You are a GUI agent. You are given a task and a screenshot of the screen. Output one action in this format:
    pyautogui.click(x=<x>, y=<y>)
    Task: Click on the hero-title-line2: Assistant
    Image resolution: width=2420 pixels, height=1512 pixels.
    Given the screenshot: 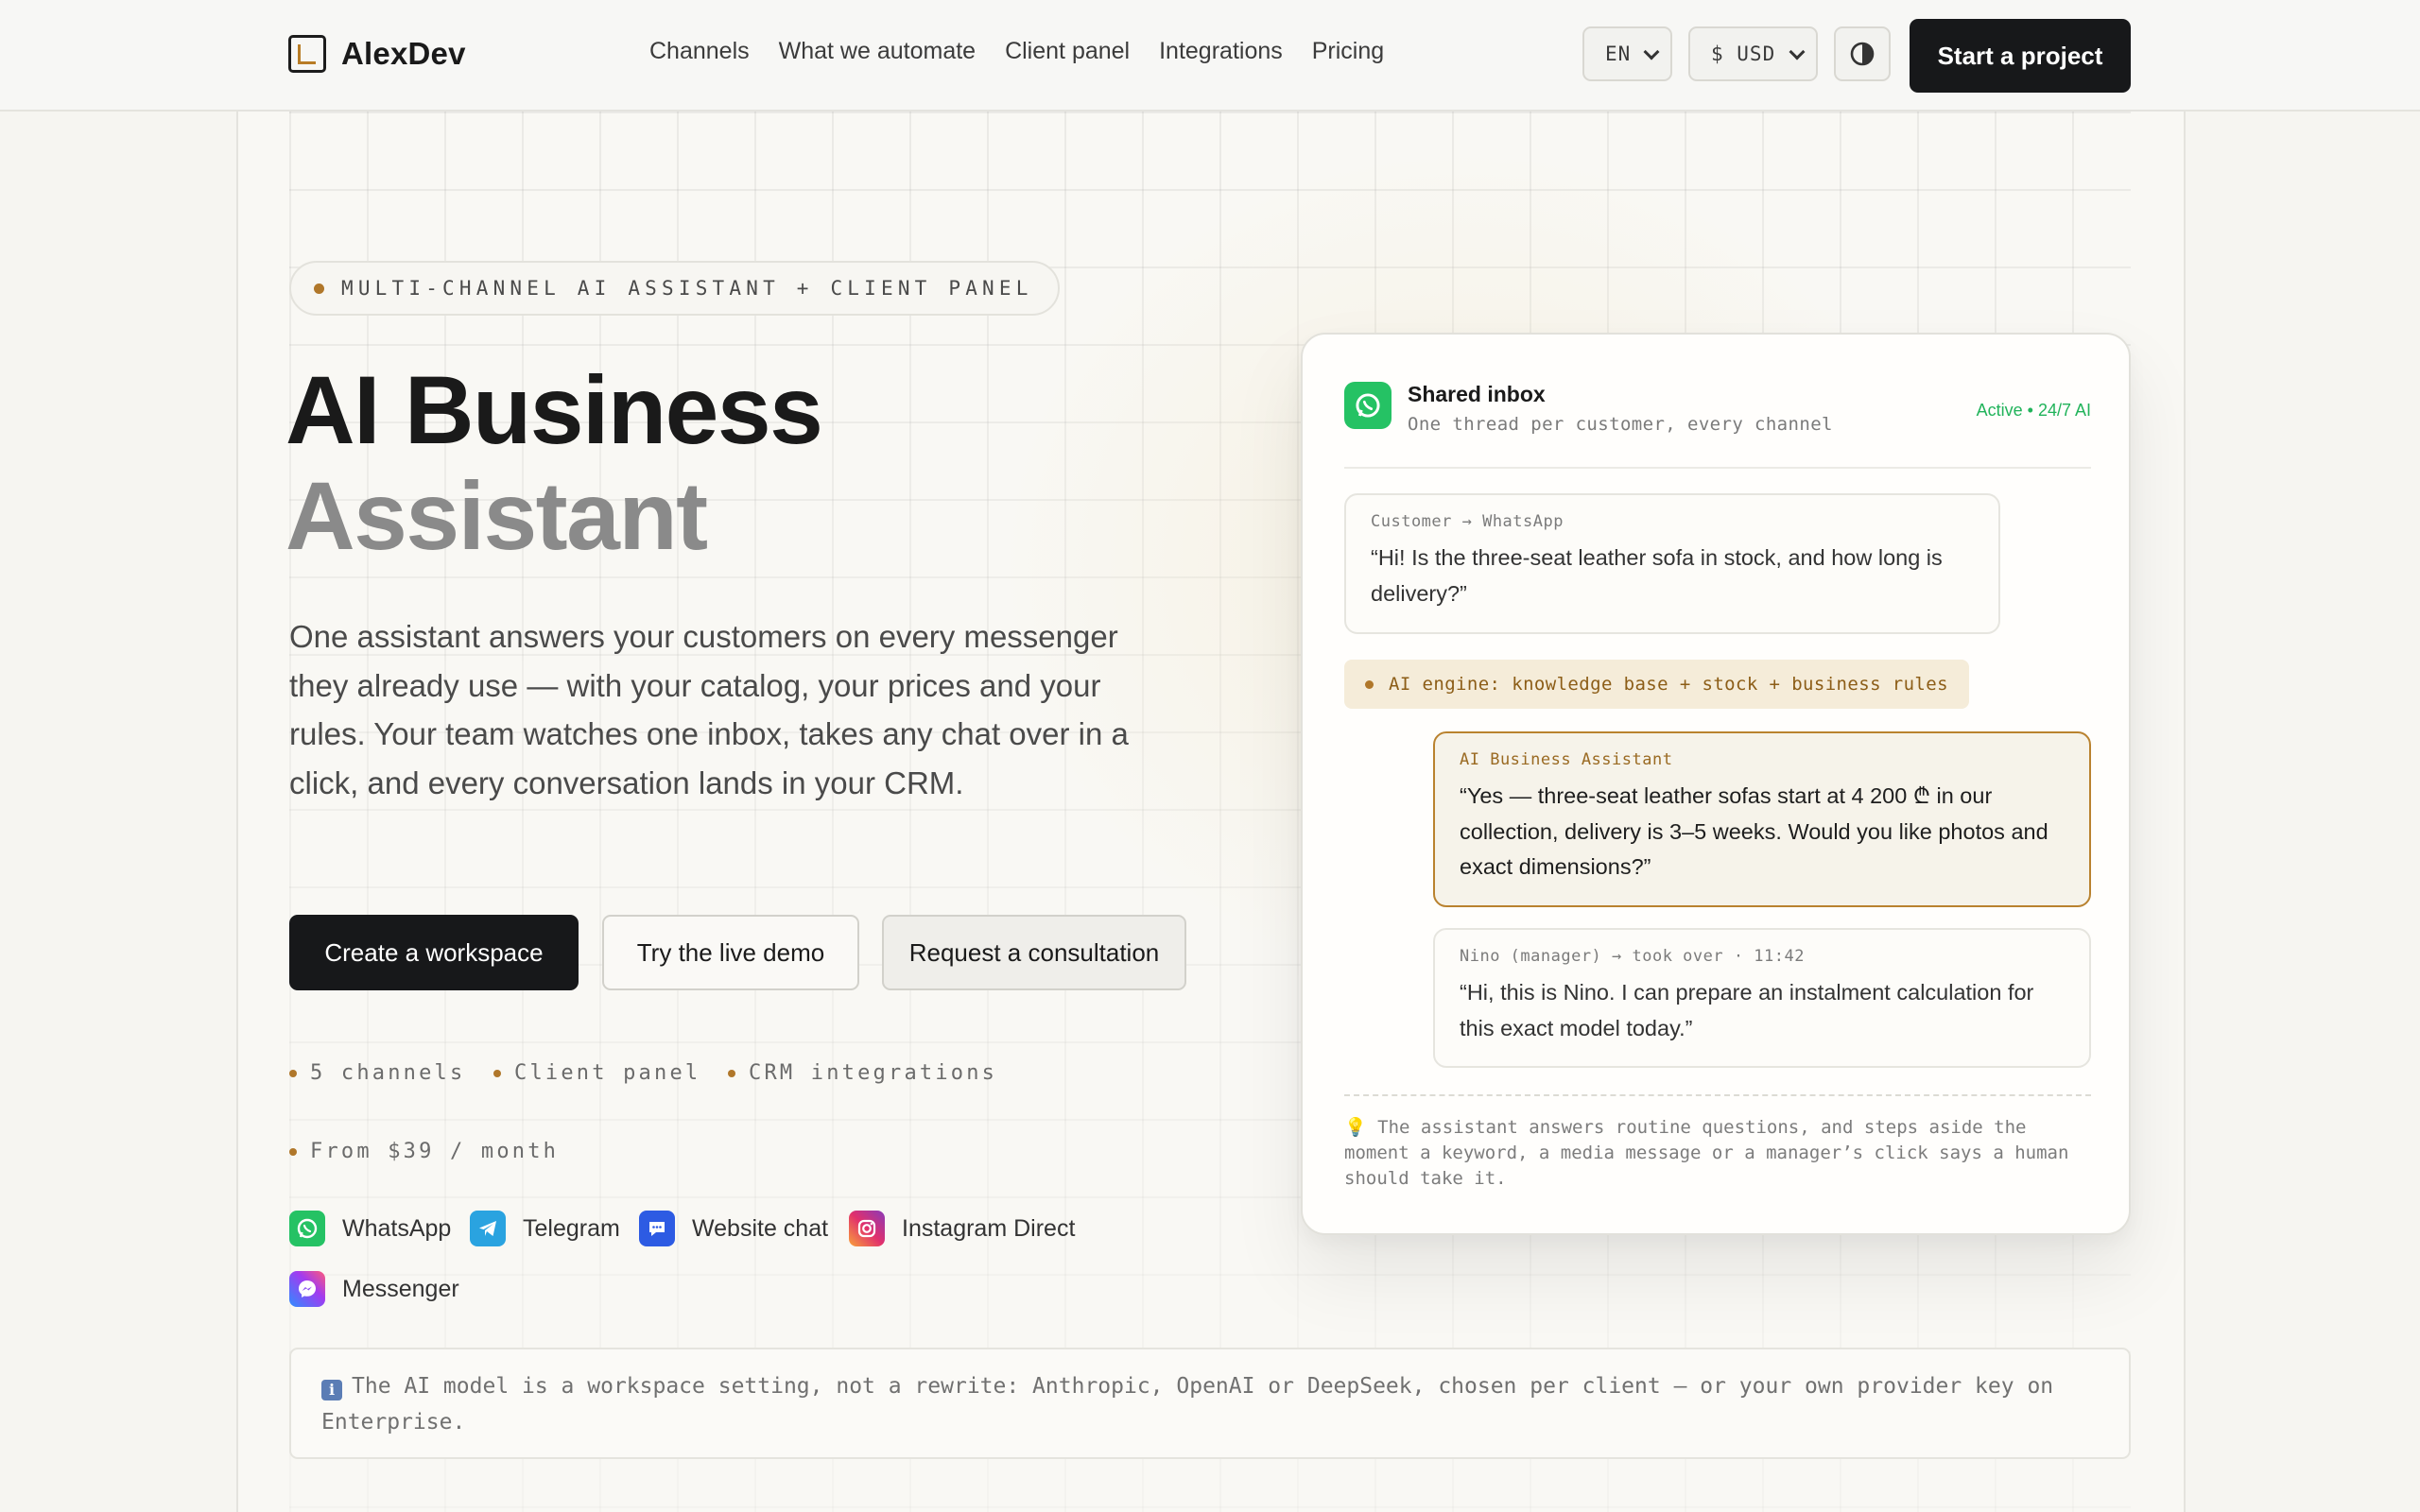 What is the action you would take?
    pyautogui.click(x=497, y=516)
    